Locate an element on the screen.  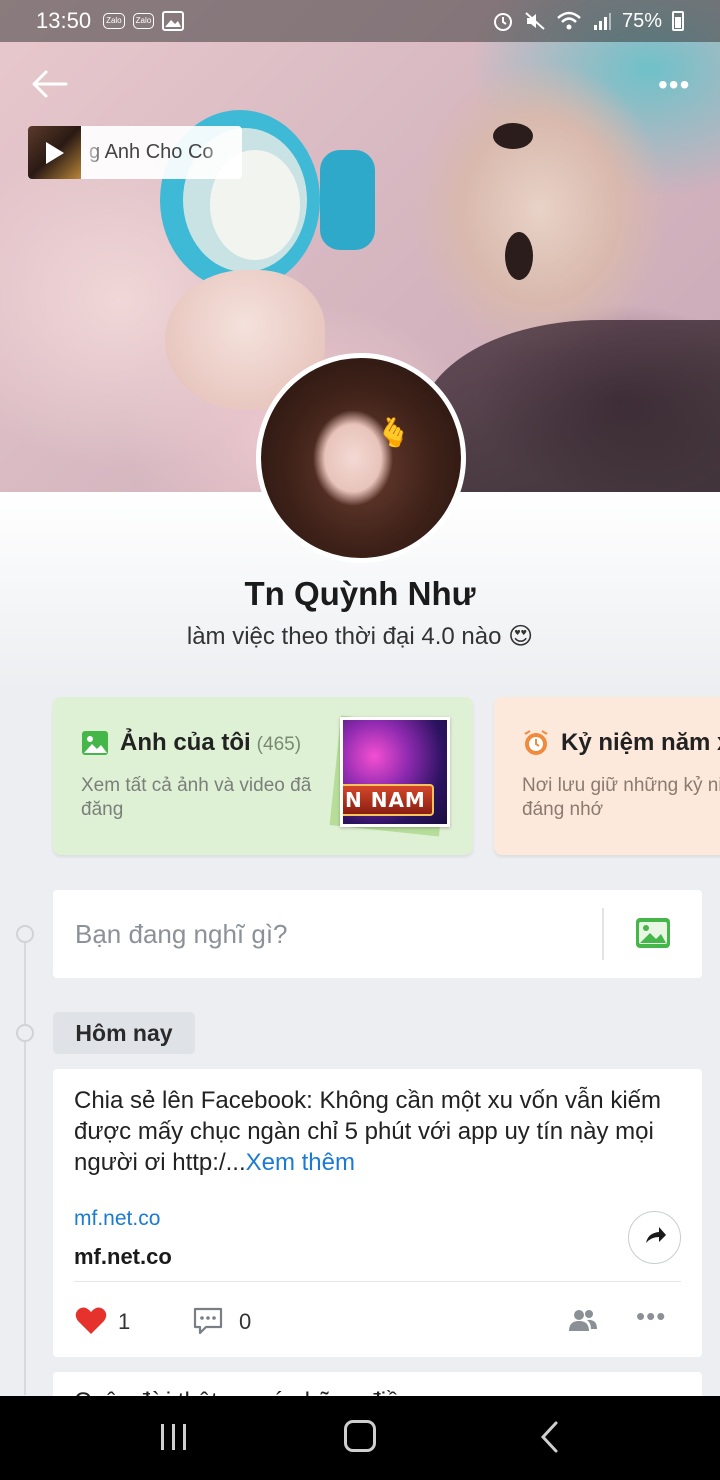
memories-title: Kỷ niệm năm x is located at coordinates (640, 742).